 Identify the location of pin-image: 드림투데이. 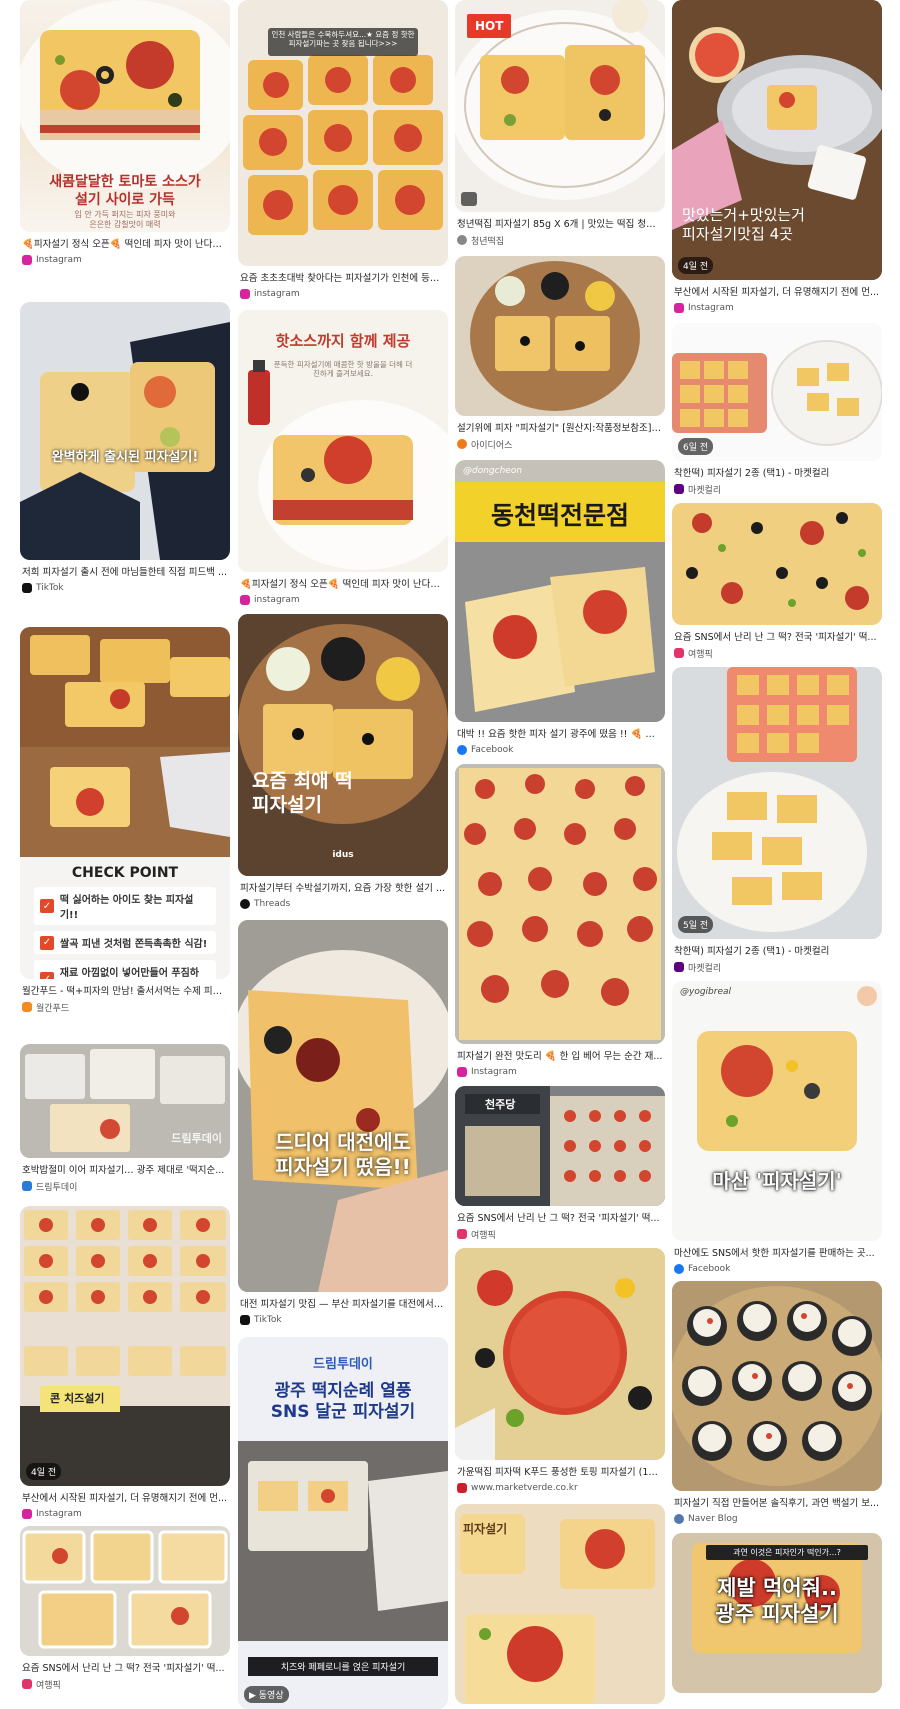
(125, 1101).